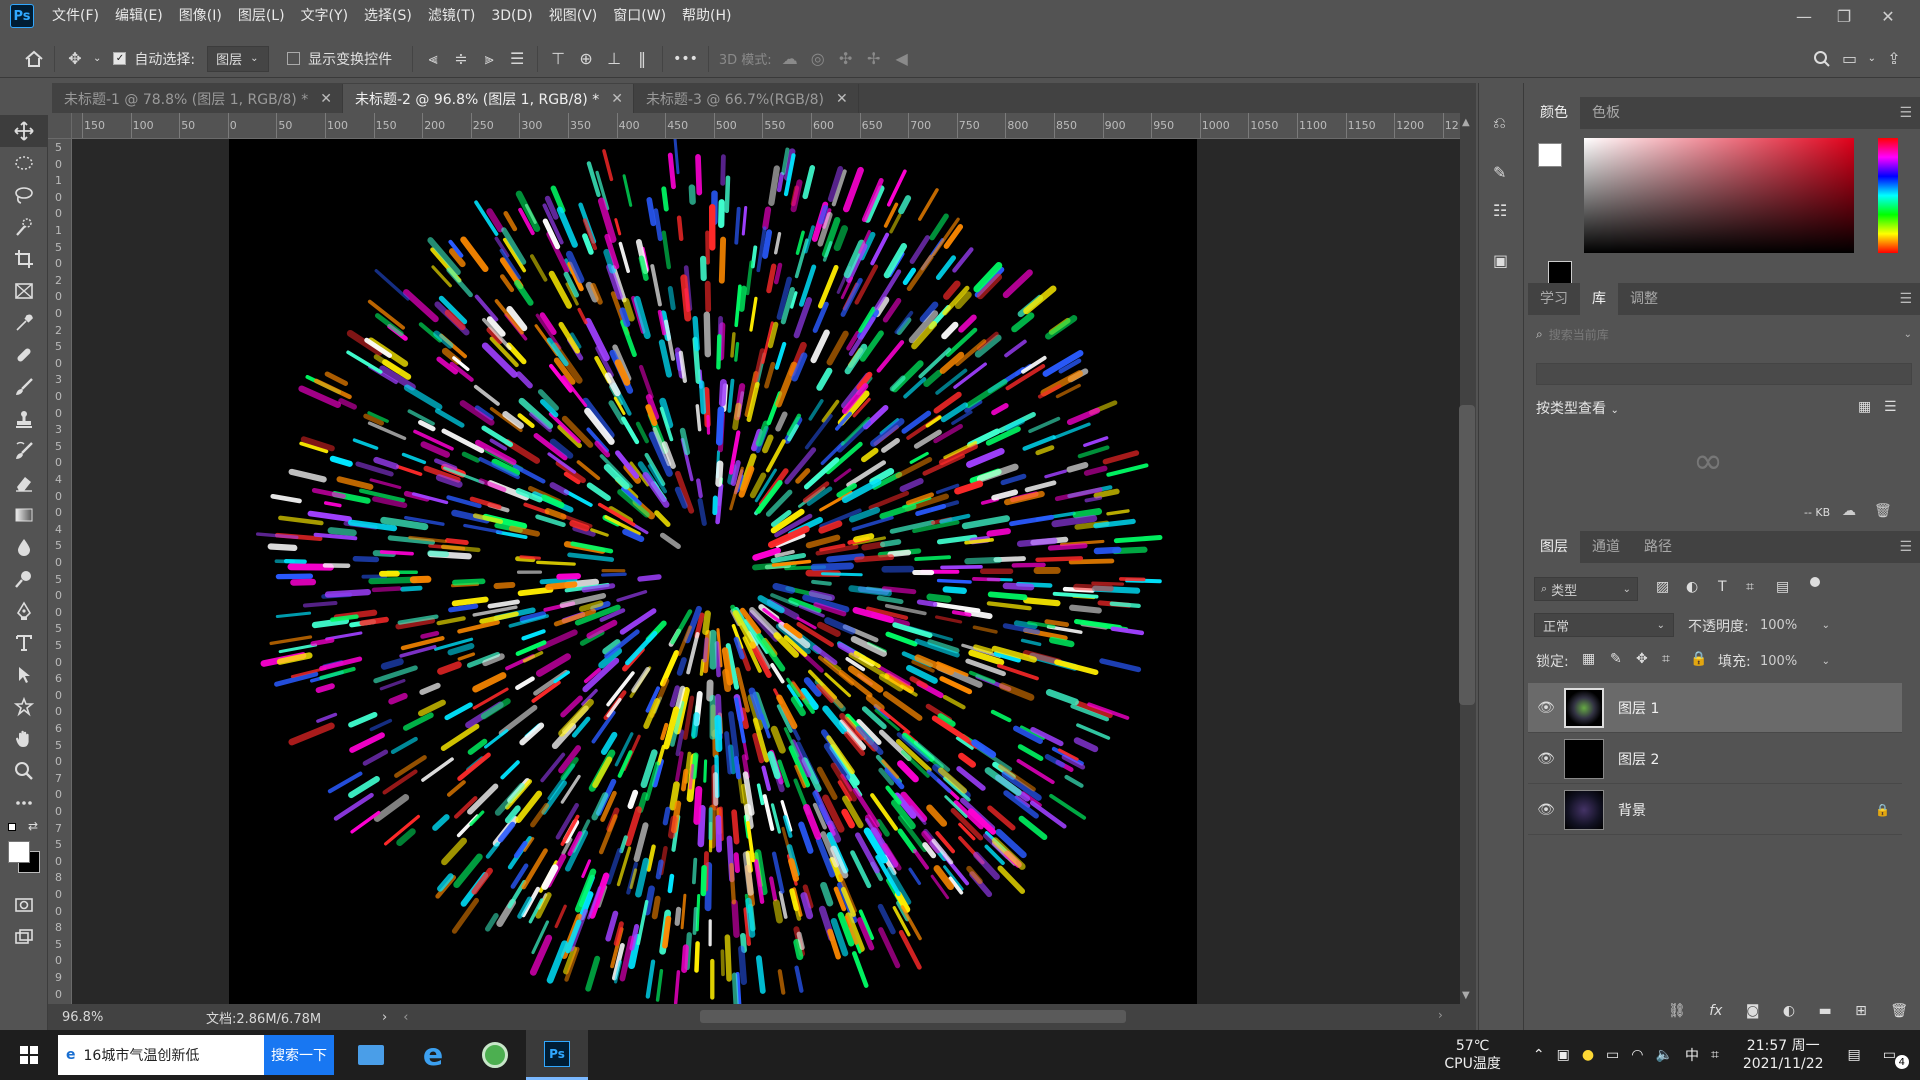 This screenshot has height=1080, width=1920. I want to click on trash-icon: 🗑, so click(1883, 511).